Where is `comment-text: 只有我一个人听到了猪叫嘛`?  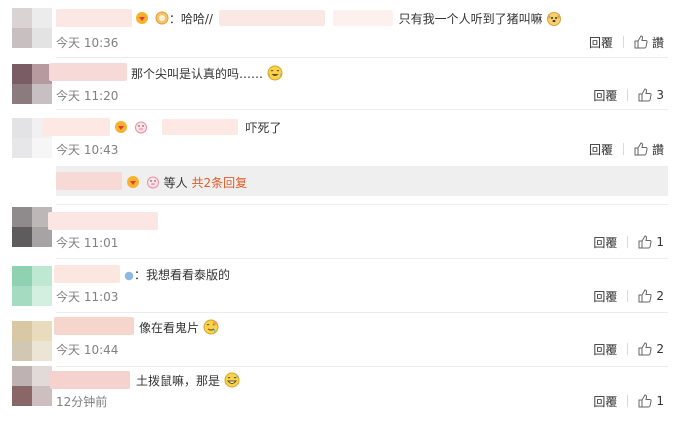 comment-text: 只有我一个人听到了猪叫嘛 is located at coordinates (470, 19).